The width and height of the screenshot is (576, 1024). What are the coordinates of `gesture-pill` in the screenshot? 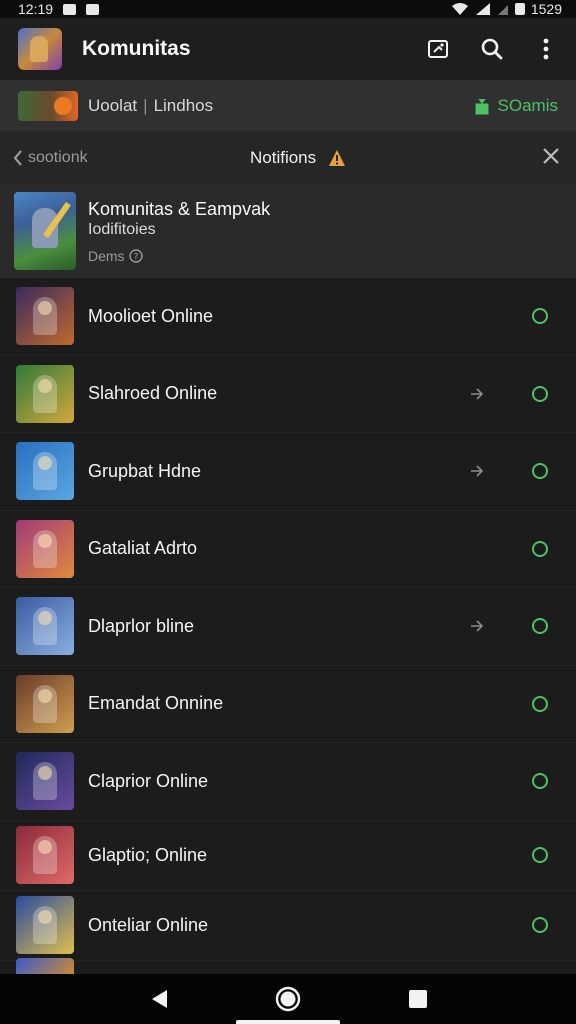 It's located at (288, 1022).